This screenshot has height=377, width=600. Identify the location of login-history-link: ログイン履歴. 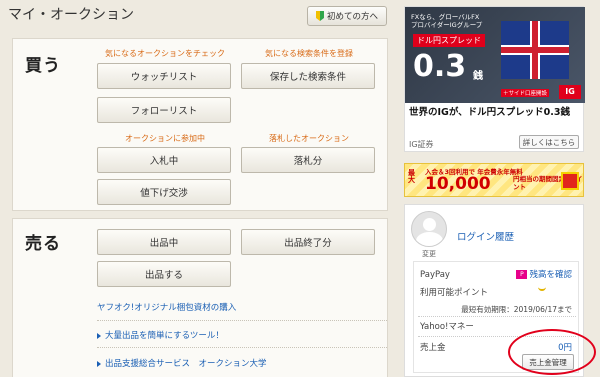
(485, 236).